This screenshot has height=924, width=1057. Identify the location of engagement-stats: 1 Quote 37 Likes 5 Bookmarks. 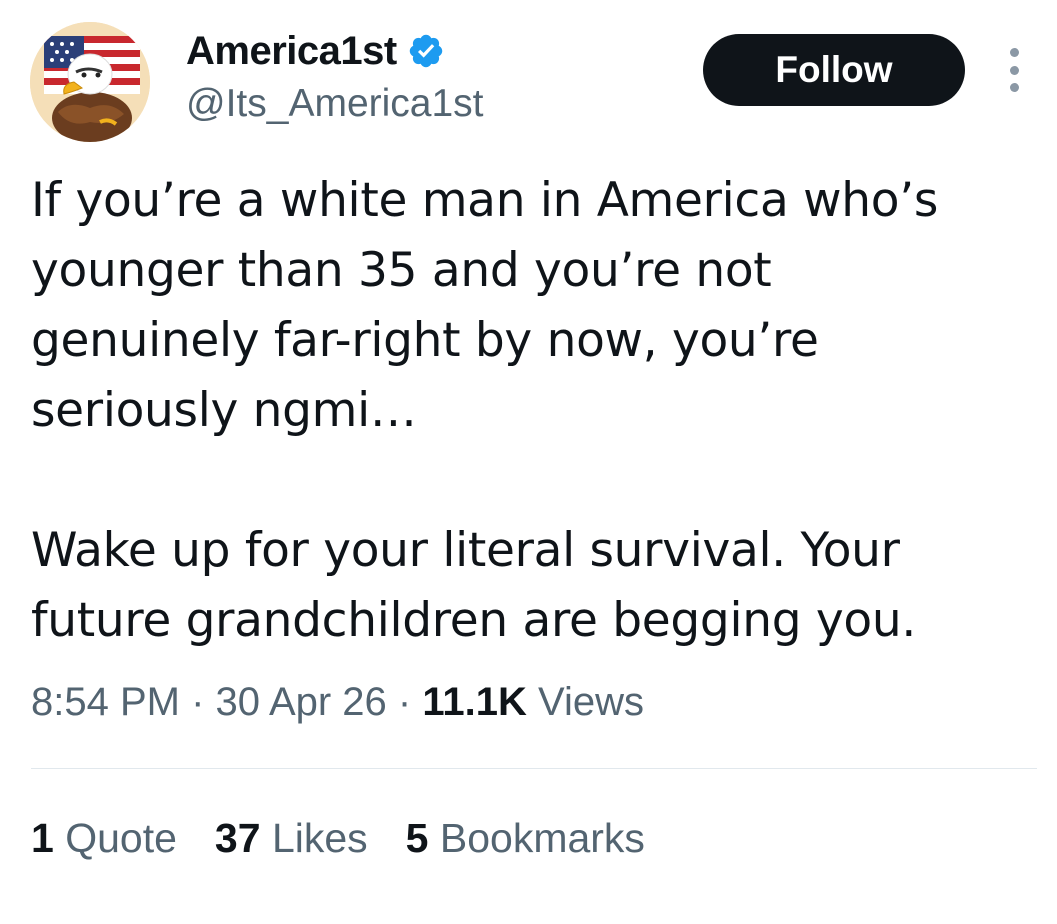
(357, 838).